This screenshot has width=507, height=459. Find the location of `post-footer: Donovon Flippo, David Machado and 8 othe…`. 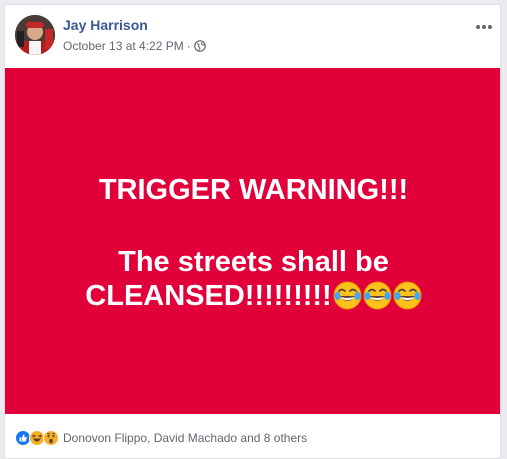

post-footer: Donovon Flippo, David Machado and 8 othe… is located at coordinates (252, 438).